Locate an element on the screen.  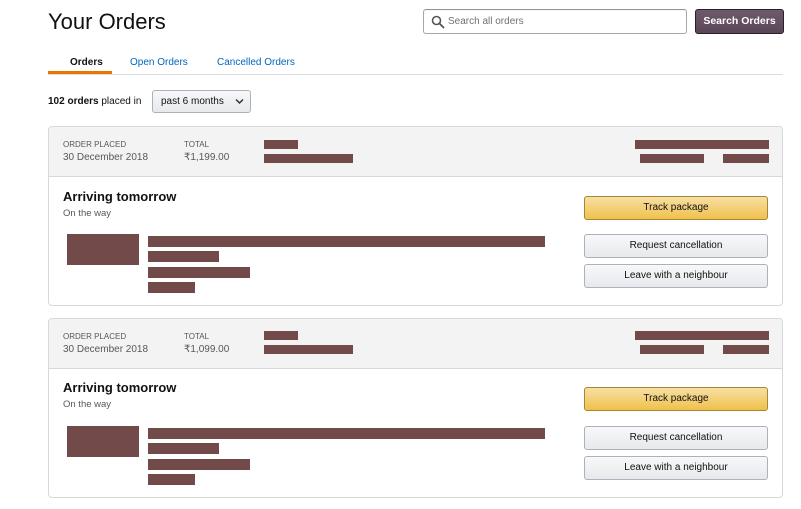
tab-orders: Orders is located at coordinates (86, 62).